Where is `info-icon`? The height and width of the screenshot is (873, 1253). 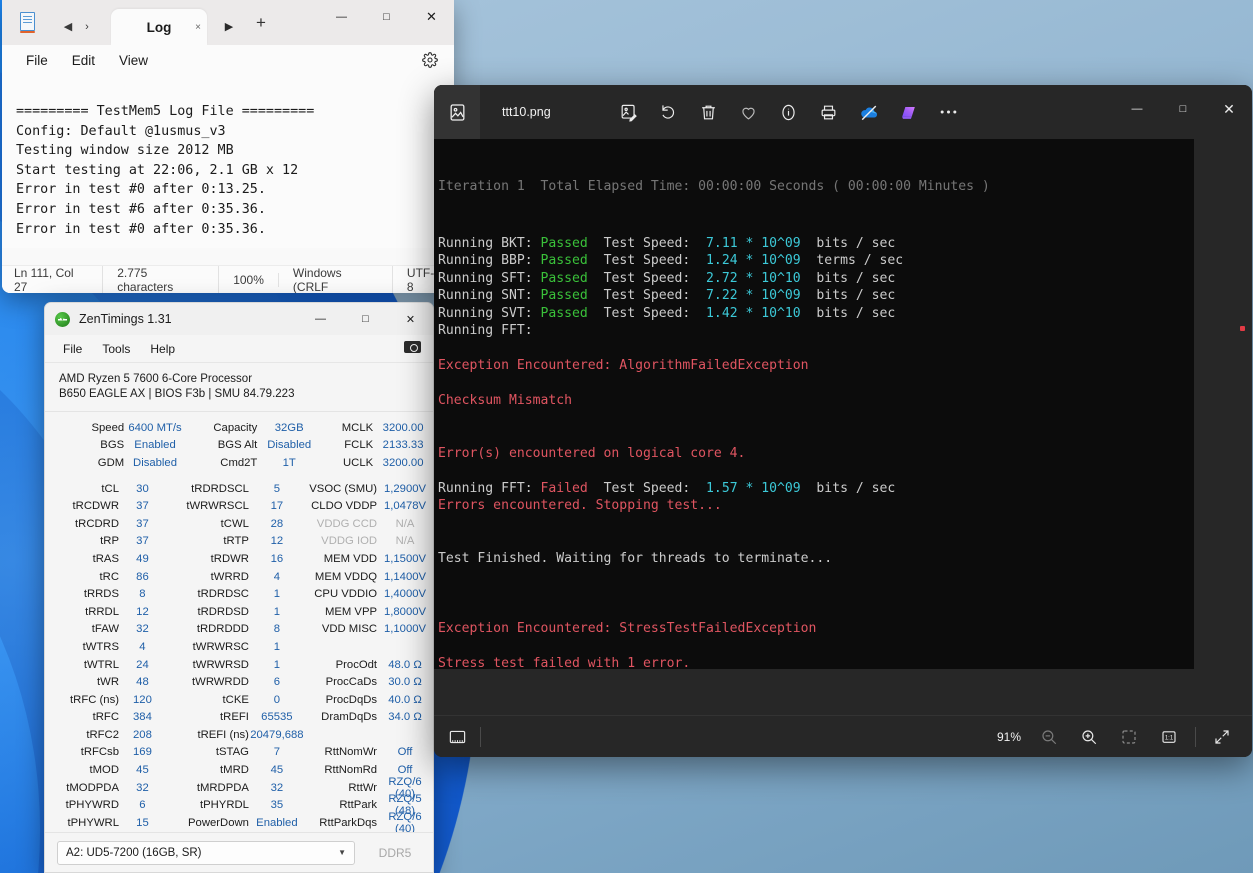
info-icon is located at coordinates (789, 112).